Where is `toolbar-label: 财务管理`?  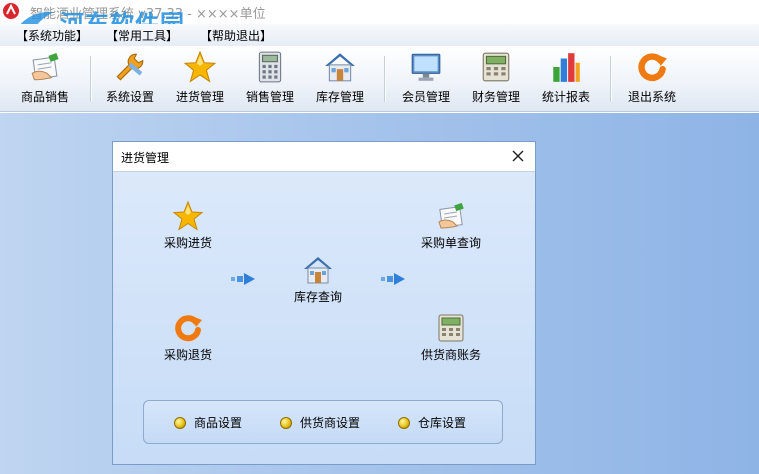
toolbar-label: 财务管理 is located at coordinates (495, 97).